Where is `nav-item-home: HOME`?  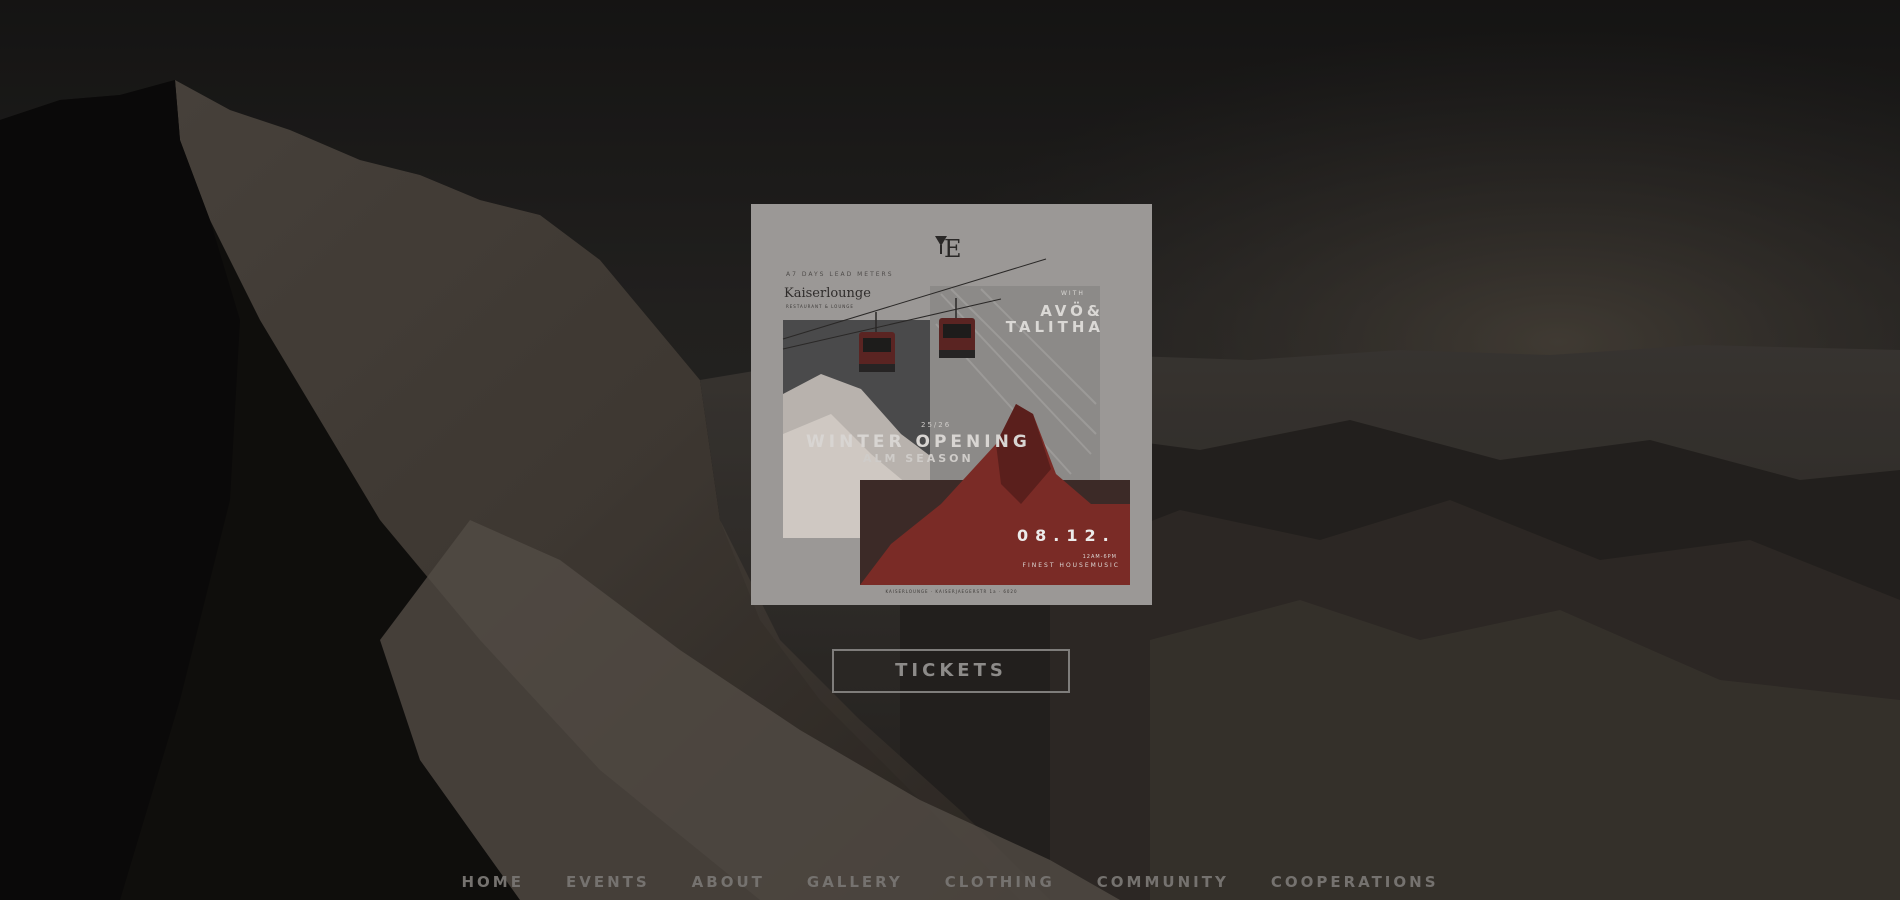
nav-item-home: HOME is located at coordinates (492, 882).